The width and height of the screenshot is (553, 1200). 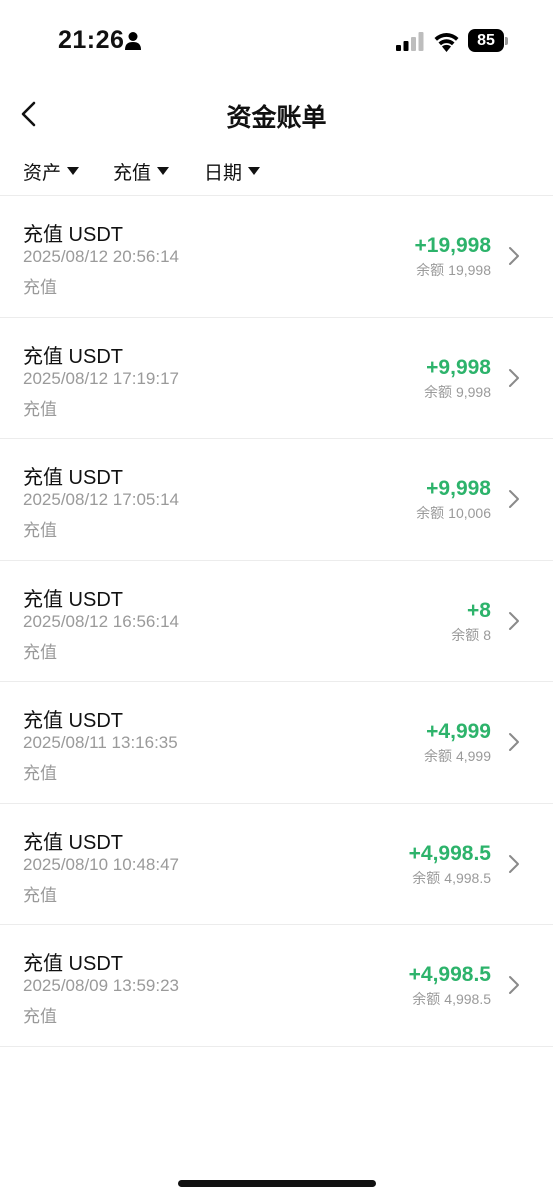 I want to click on record-timestamp: 2025/08/12 20:56:14, so click(x=101, y=256).